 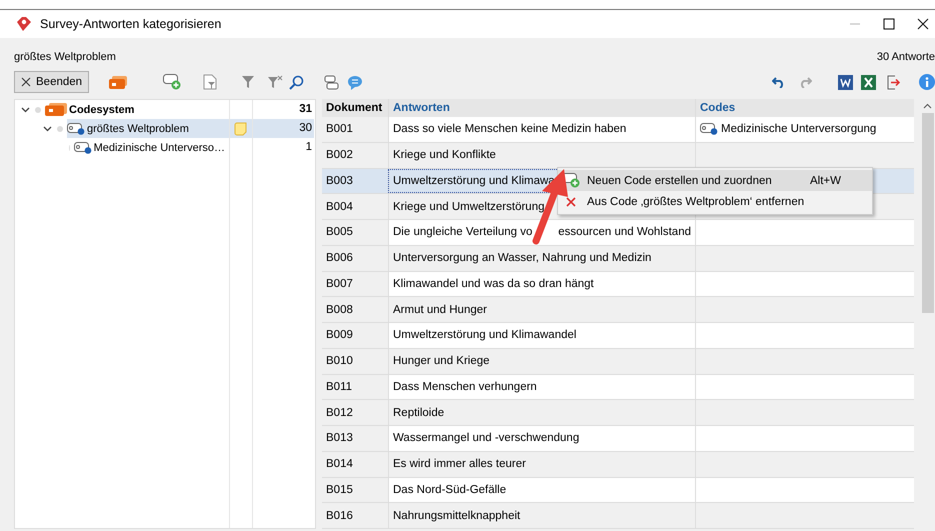 What do you see at coordinates (624, 232) in the screenshot?
I see `table-cell: essourcen und Wohlstand` at bounding box center [624, 232].